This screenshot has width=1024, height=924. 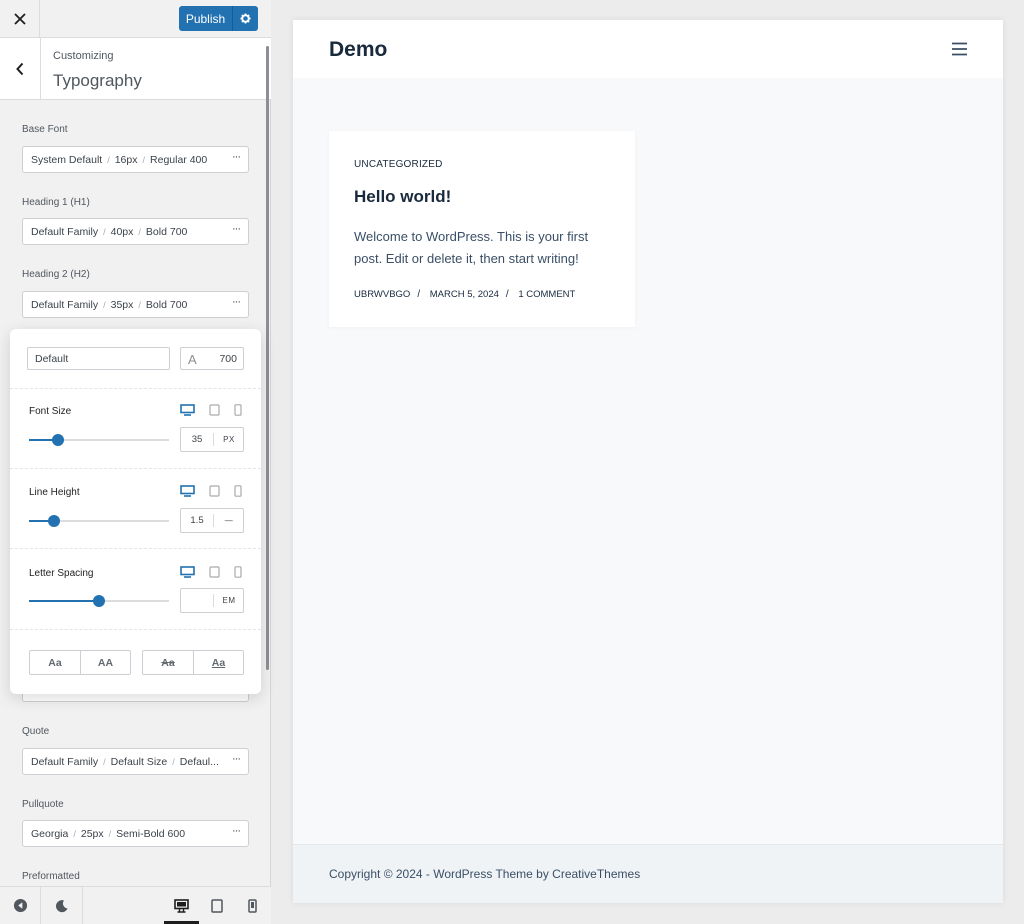 What do you see at coordinates (212, 520) in the screenshot?
I see `line-height-input: 1.5 —` at bounding box center [212, 520].